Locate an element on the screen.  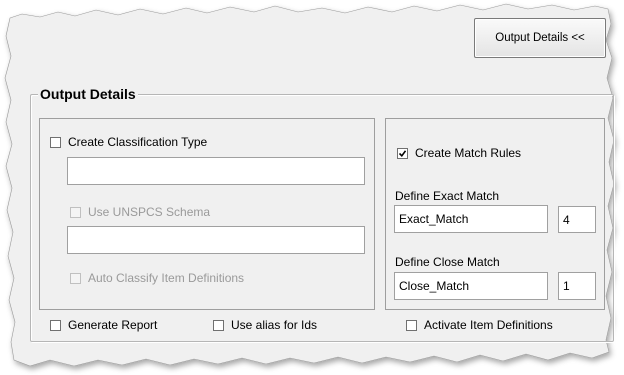
check-icon is located at coordinates (402, 153).